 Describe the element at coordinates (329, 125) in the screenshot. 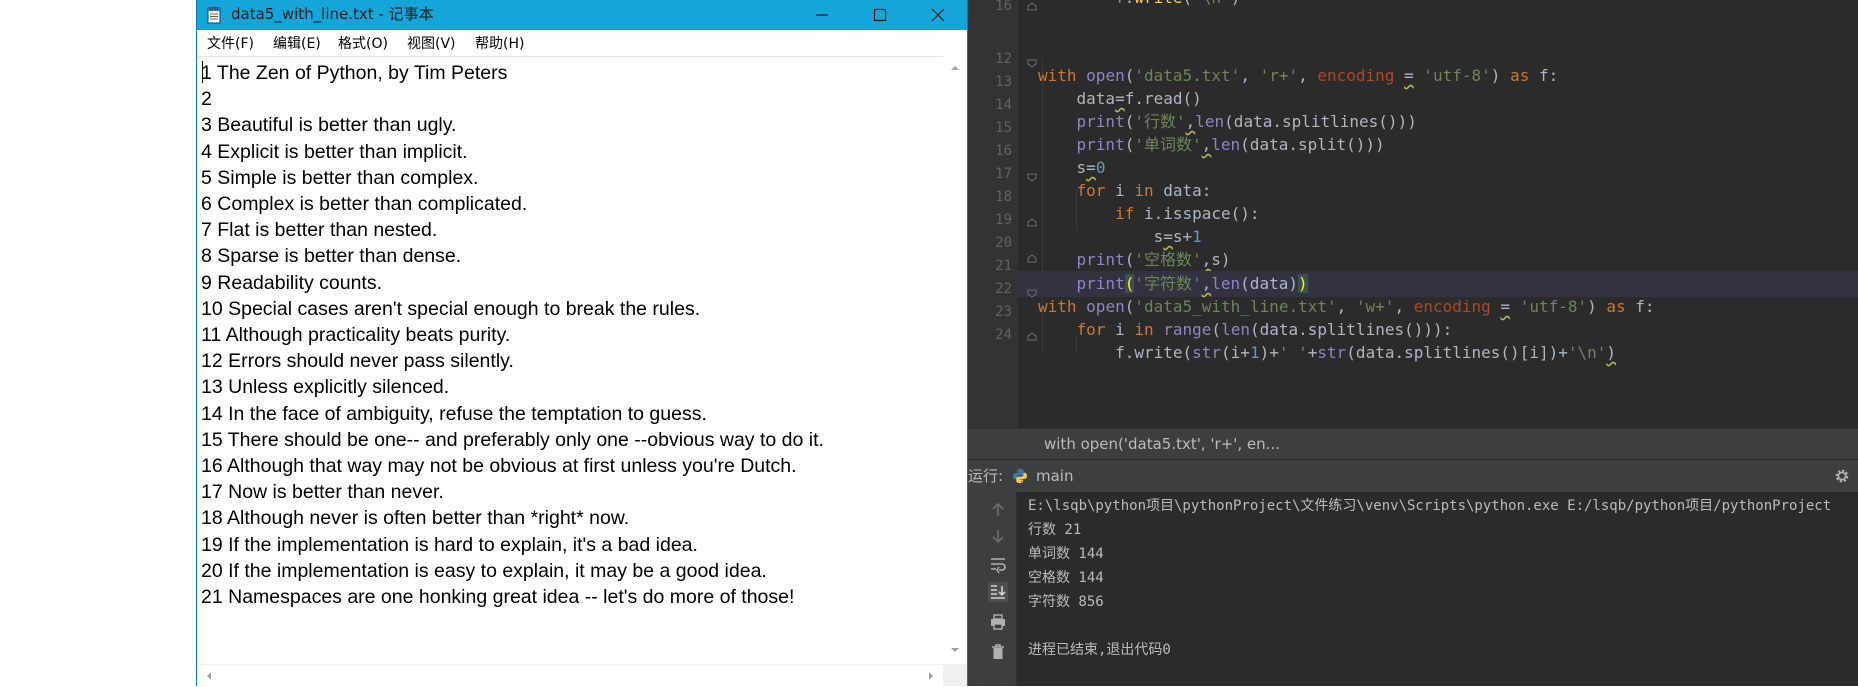

I see `text-line: 3 Beautiful is better than ugly.` at that location.